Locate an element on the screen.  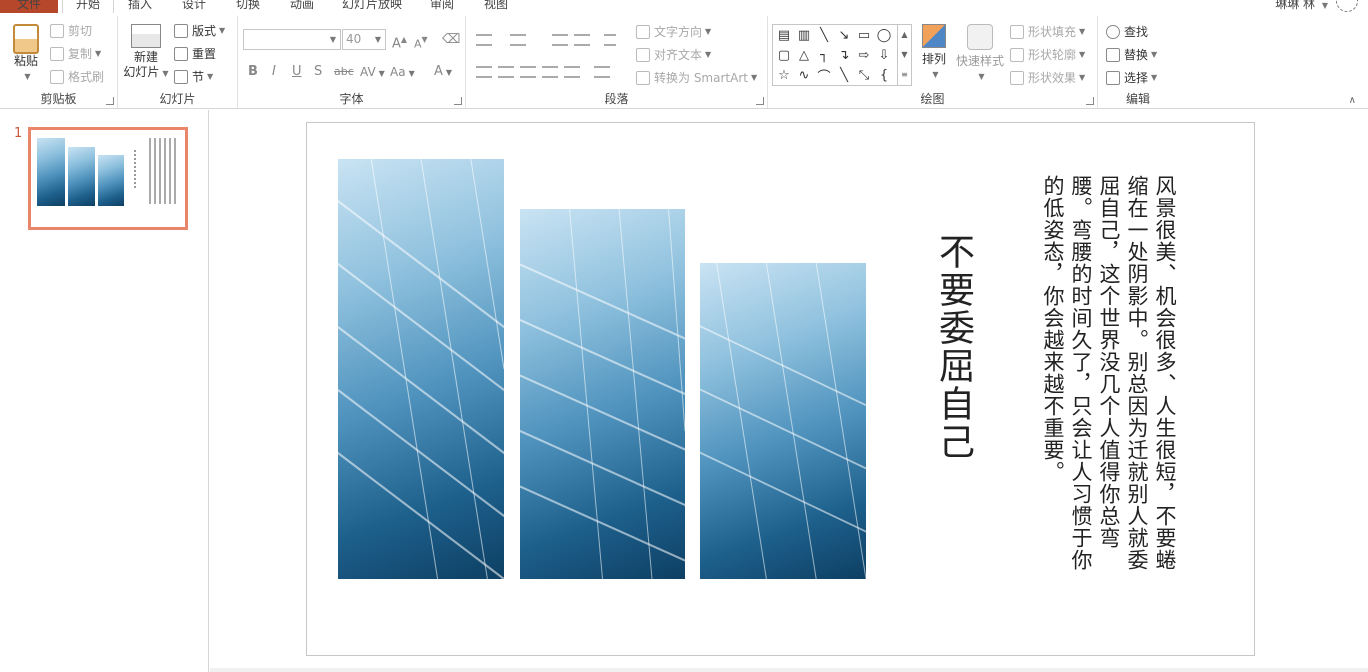
format-painter-label: 格式刷 is located at coordinates (86, 77).